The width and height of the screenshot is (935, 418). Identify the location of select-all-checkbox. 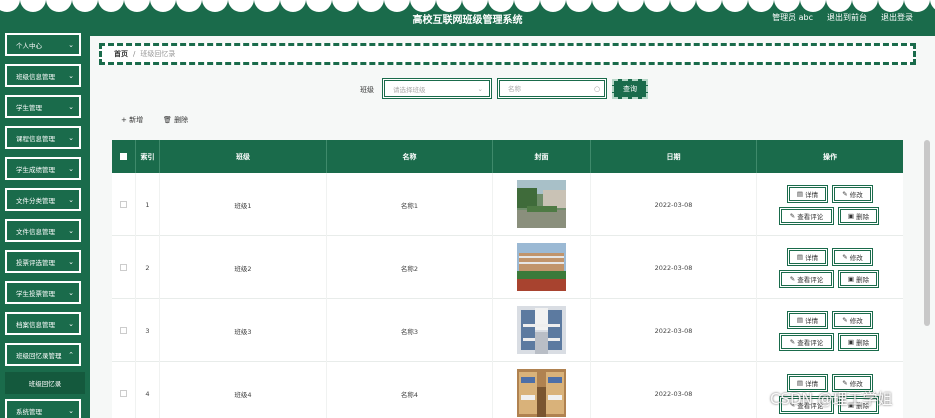
(123, 156).